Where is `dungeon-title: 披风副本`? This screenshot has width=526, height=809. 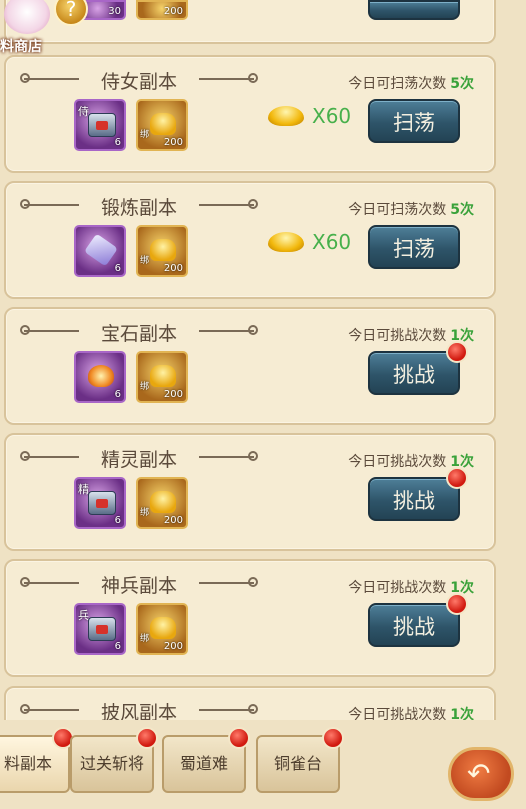 dungeon-title: 披风副本 is located at coordinates (138, 711).